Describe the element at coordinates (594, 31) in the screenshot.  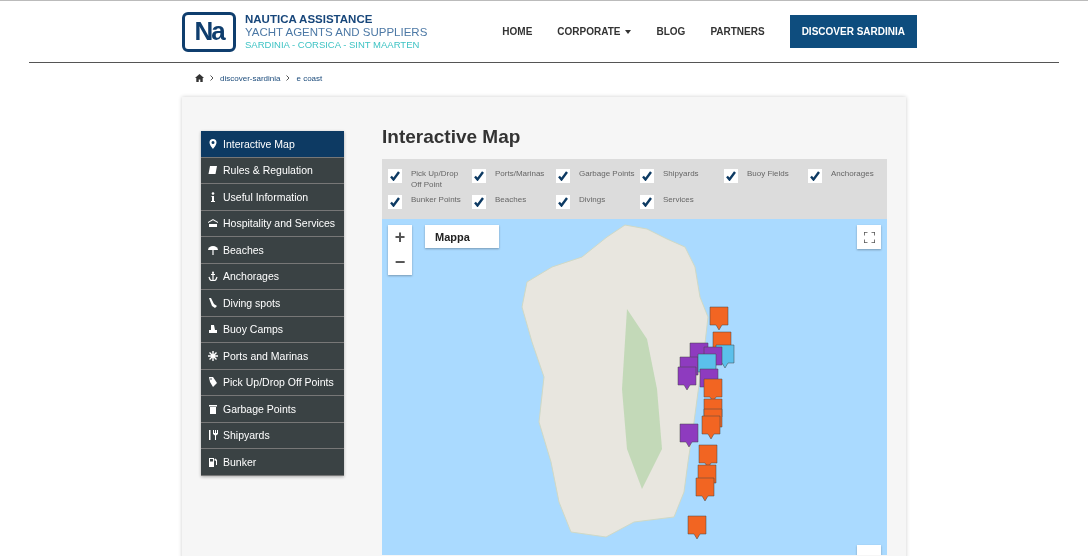
I see `nav-dropdown: CORPORATE` at that location.